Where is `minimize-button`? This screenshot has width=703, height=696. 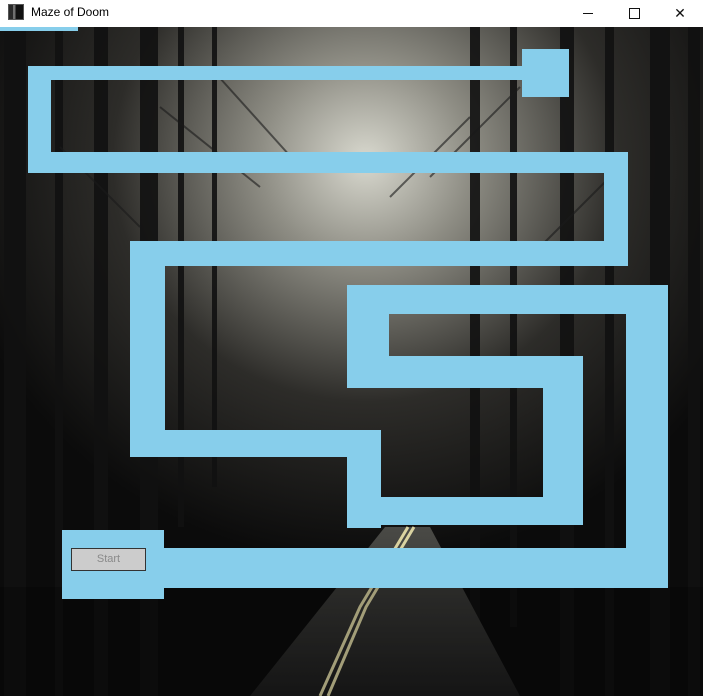
minimize-button is located at coordinates (588, 13).